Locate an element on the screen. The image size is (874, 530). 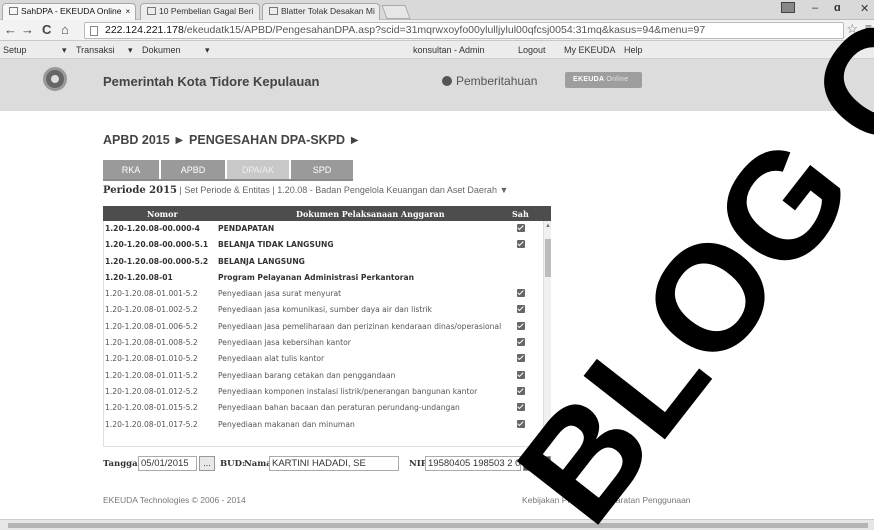
my-ekeuda-link: My EKEUDA is located at coordinates (590, 50).